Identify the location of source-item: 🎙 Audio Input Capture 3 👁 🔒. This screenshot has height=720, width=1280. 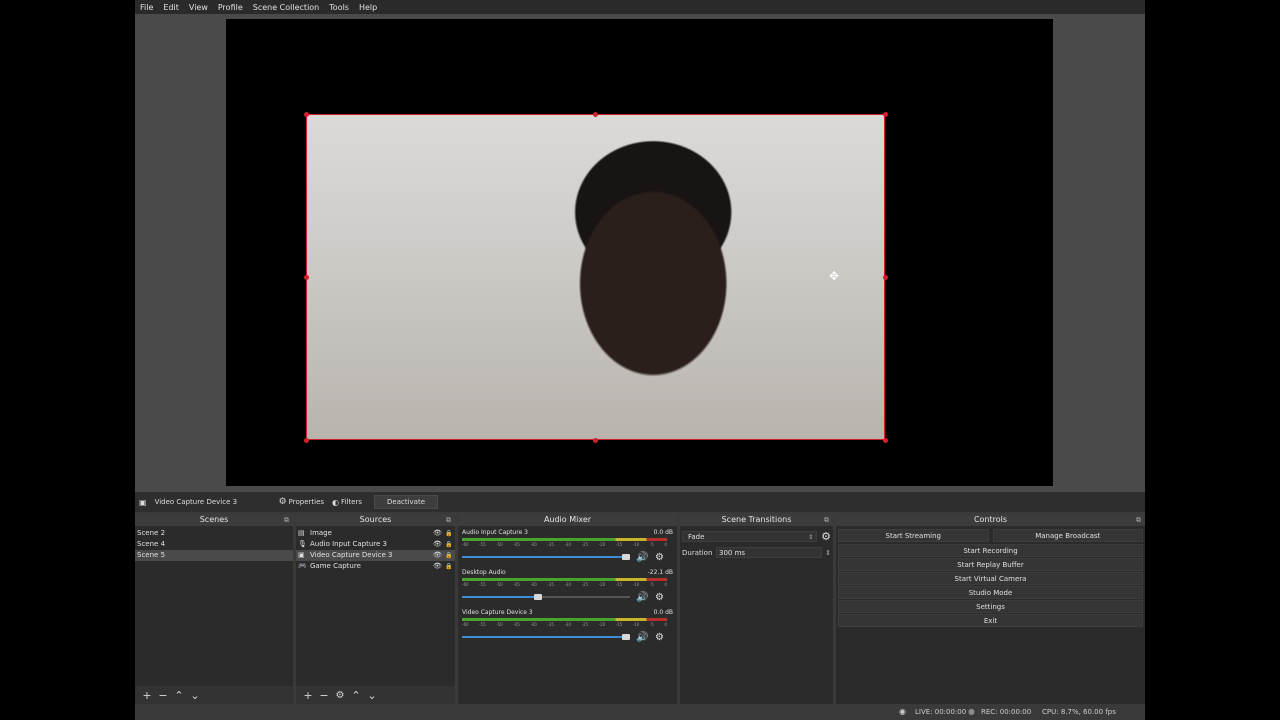
(375, 544).